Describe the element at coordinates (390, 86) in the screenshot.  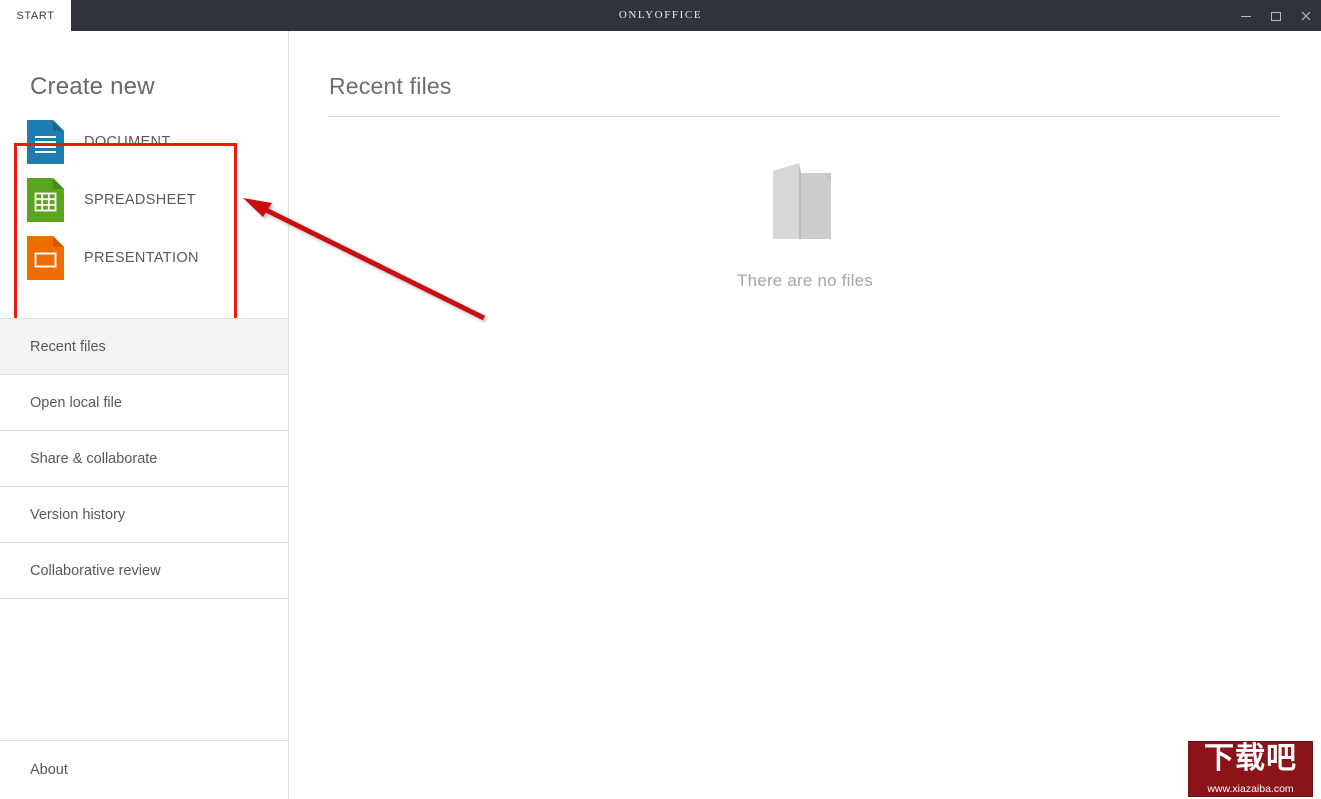
I see `page-title: Recent files` at that location.